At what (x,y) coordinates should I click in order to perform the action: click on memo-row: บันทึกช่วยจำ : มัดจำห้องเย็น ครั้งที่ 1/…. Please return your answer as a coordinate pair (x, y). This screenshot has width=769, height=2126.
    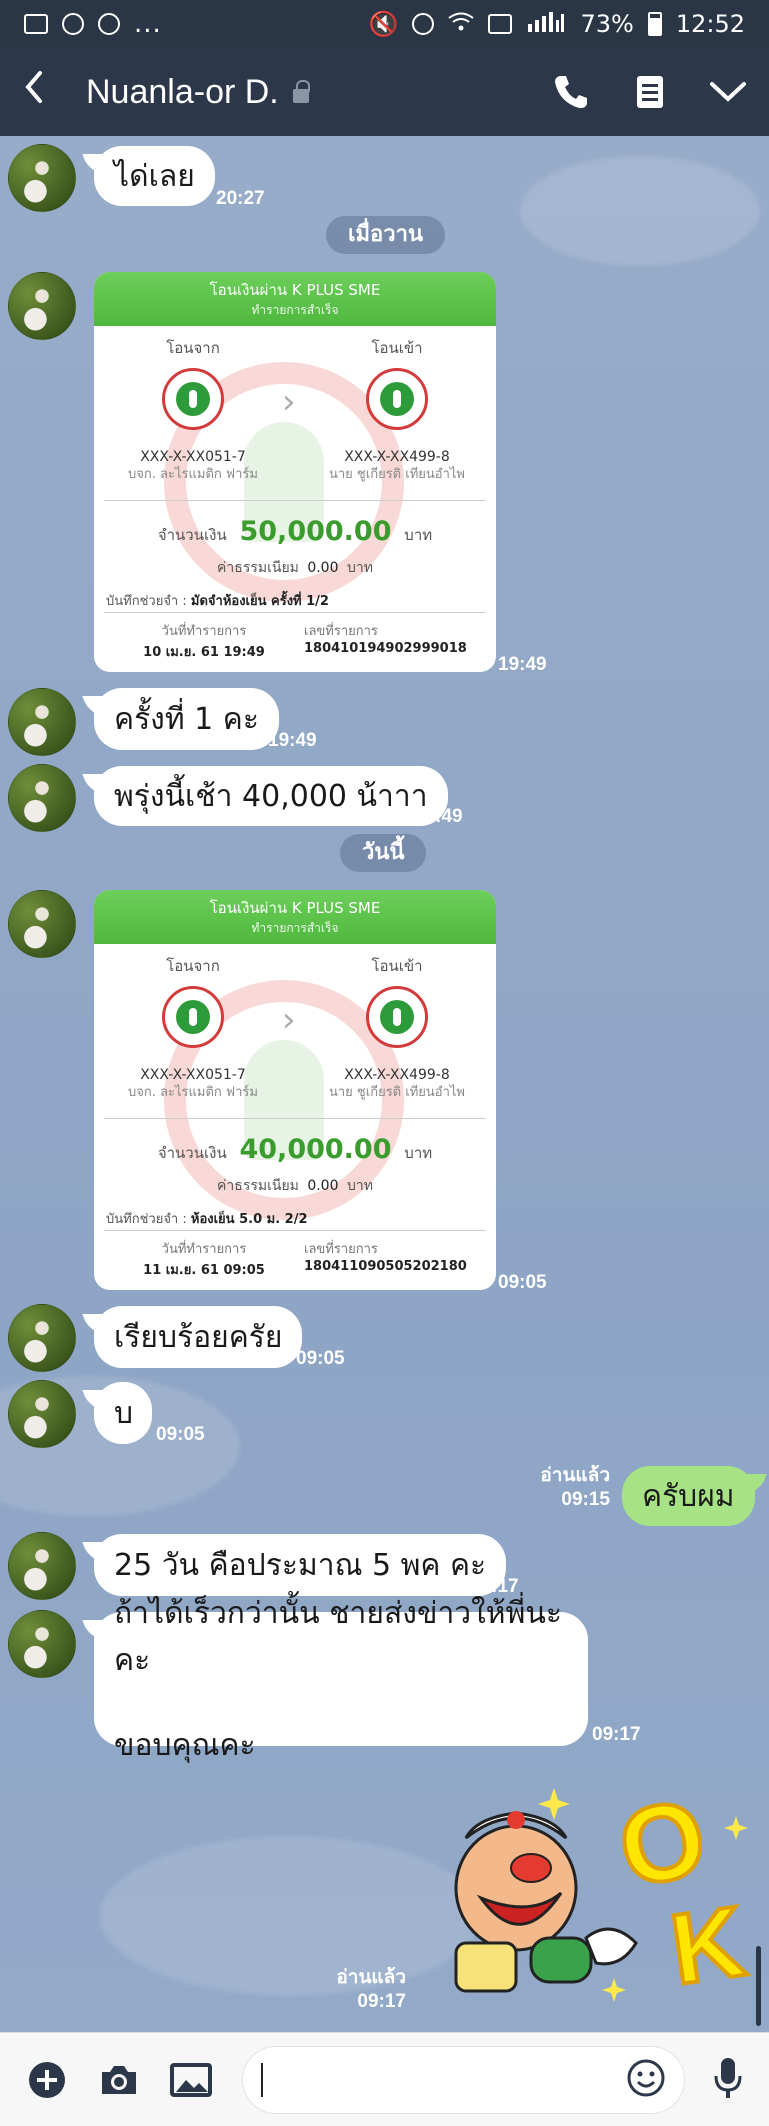
    Looking at the image, I should click on (217, 600).